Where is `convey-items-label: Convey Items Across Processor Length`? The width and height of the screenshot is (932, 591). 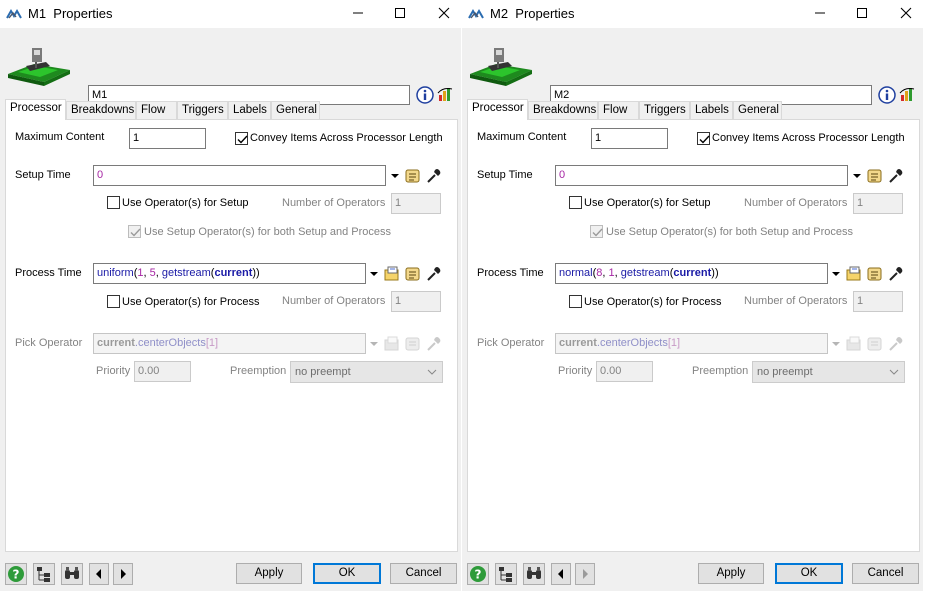
convey-items-label: Convey Items Across Processor Length is located at coordinates (346, 138).